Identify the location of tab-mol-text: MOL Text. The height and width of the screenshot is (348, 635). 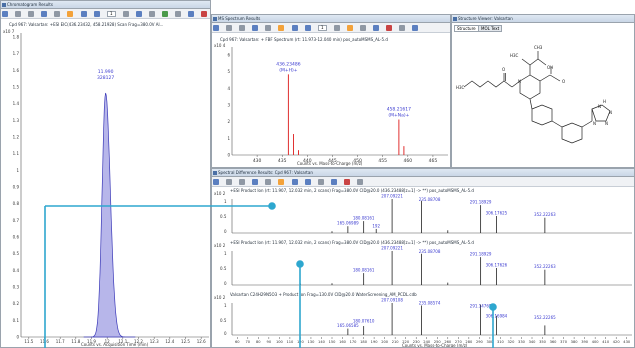
(490, 28).